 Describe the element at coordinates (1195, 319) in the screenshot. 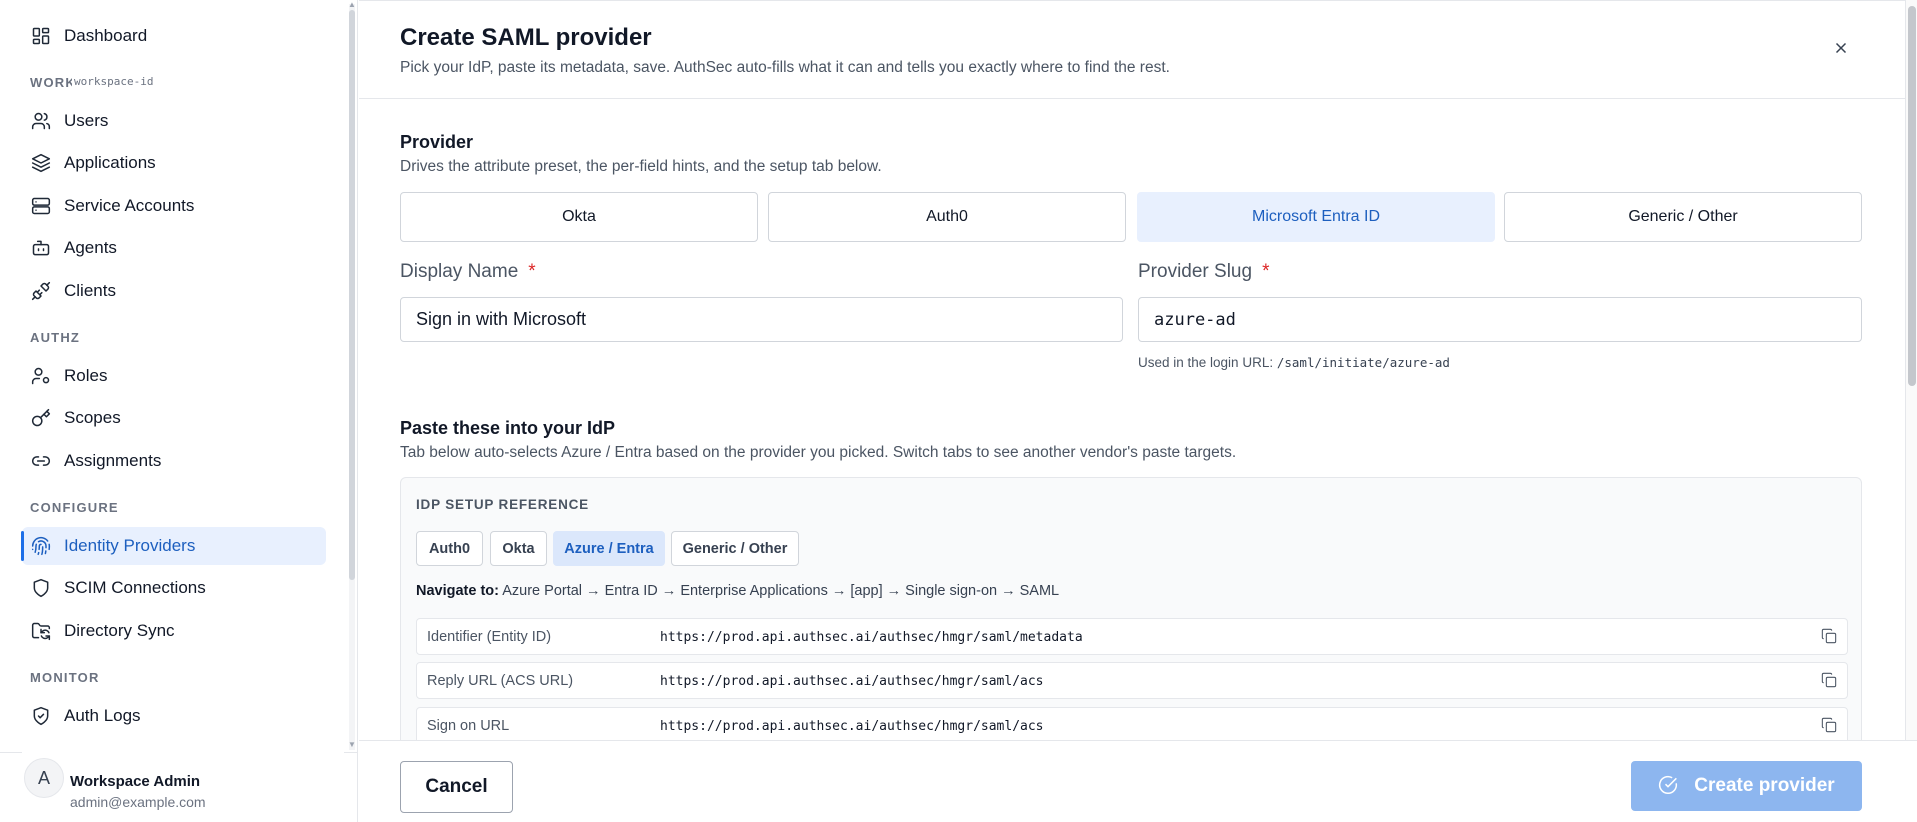

I see `provider-slug-value: azure-ad` at that location.